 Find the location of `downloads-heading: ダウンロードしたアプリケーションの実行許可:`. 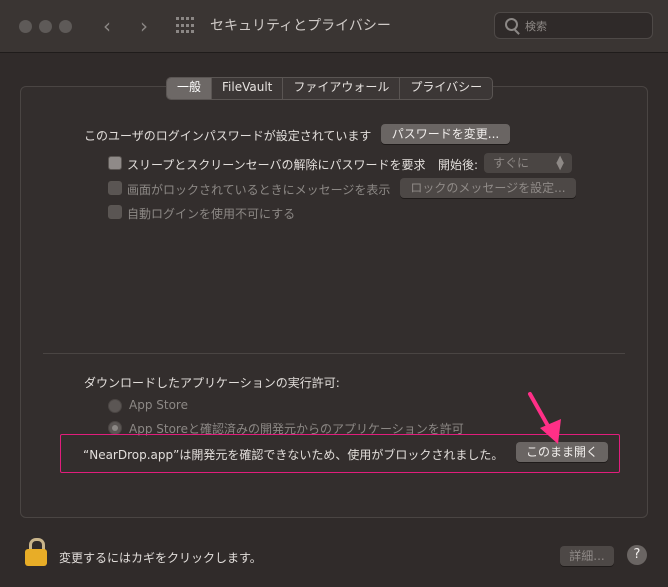

downloads-heading: ダウンロードしたアプリケーションの実行許可: is located at coordinates (212, 383).